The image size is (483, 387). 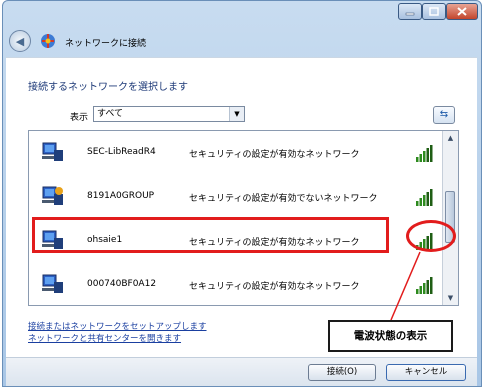 What do you see at coordinates (104, 338) in the screenshot?
I see `network-center-link: ネットワークと共有センターを開きます` at bounding box center [104, 338].